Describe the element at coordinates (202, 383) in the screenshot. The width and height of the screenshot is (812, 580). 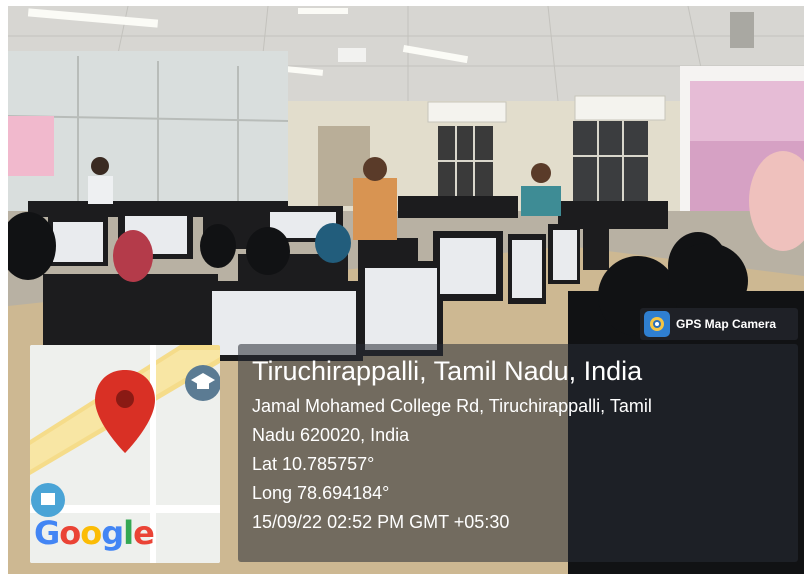
I see `graduation-cap-icon` at that location.